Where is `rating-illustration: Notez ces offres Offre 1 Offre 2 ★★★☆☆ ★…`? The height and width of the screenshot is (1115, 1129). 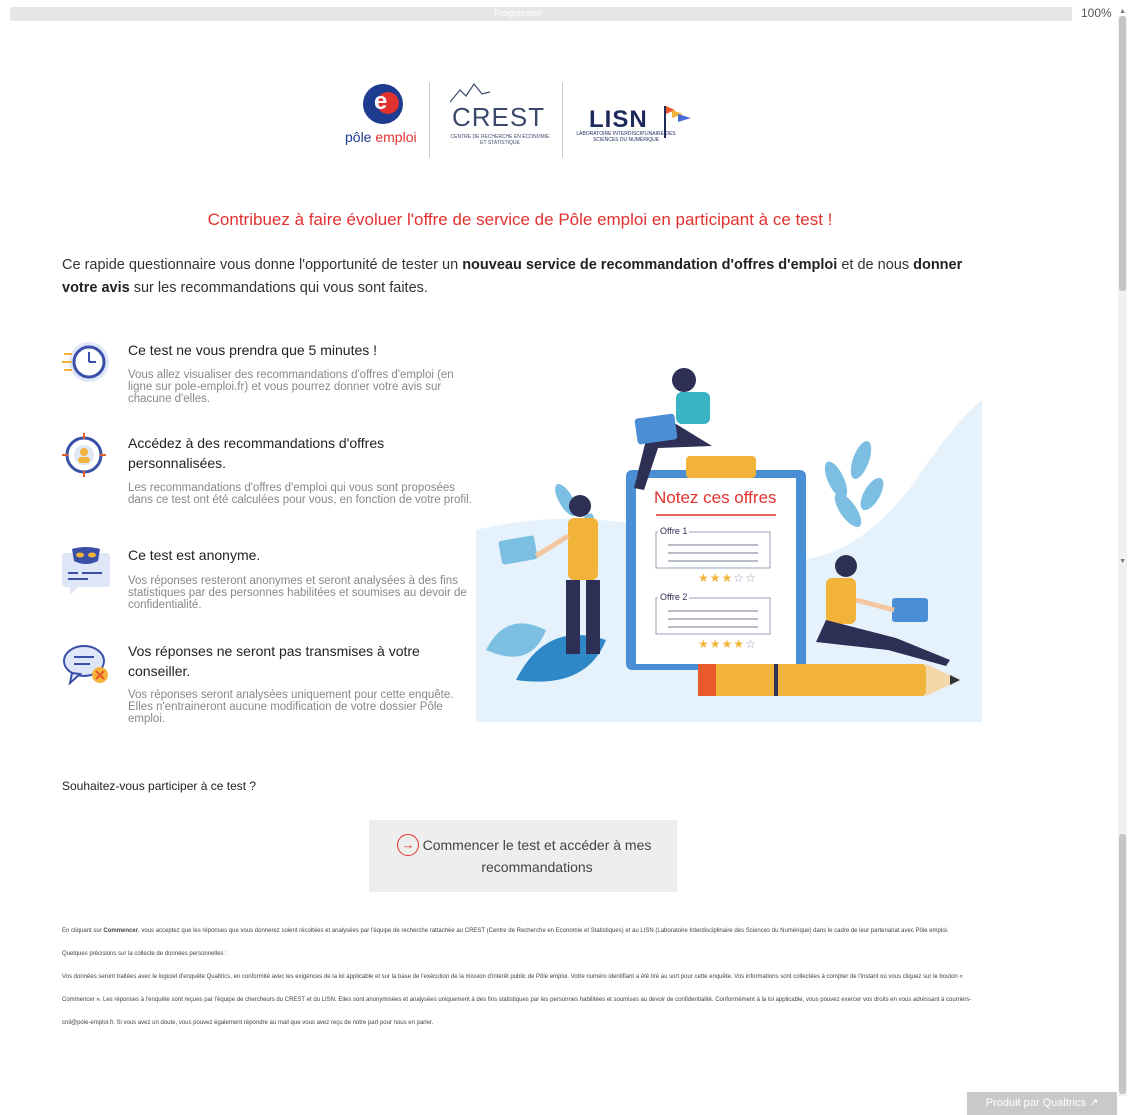 rating-illustration: Notez ces offres Offre 1 Offre 2 ★★★☆☆ ★… is located at coordinates (729, 541).